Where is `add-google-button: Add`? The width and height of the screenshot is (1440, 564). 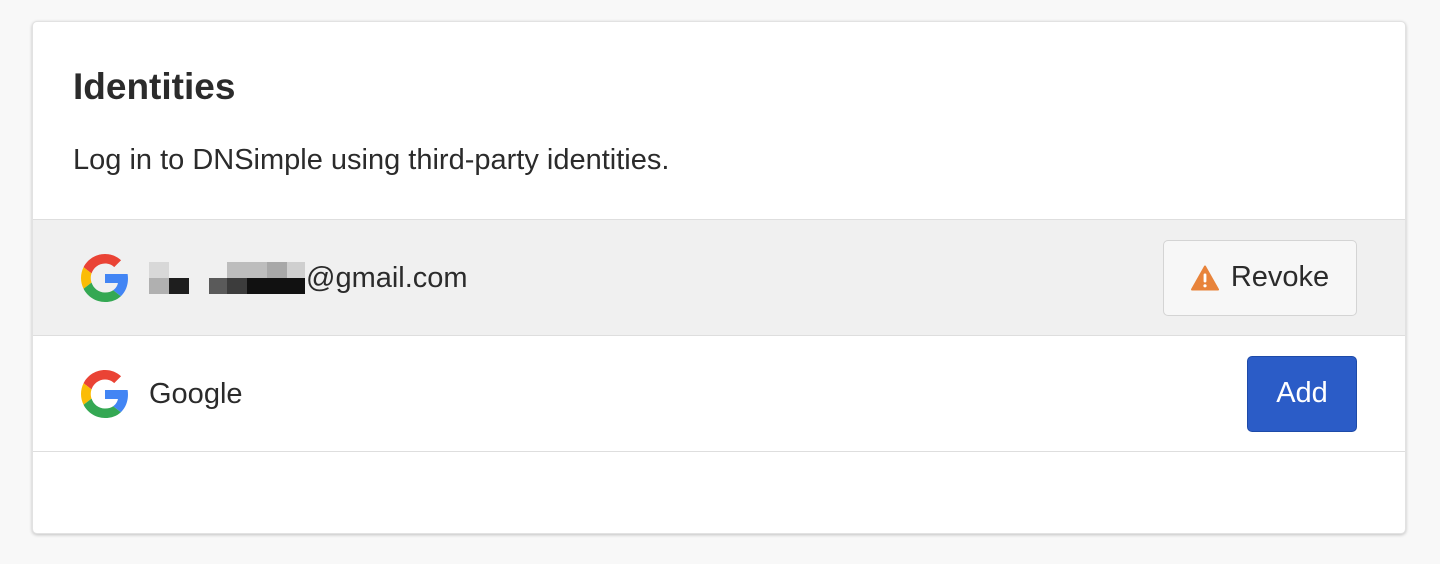
add-google-button: Add is located at coordinates (1302, 393).